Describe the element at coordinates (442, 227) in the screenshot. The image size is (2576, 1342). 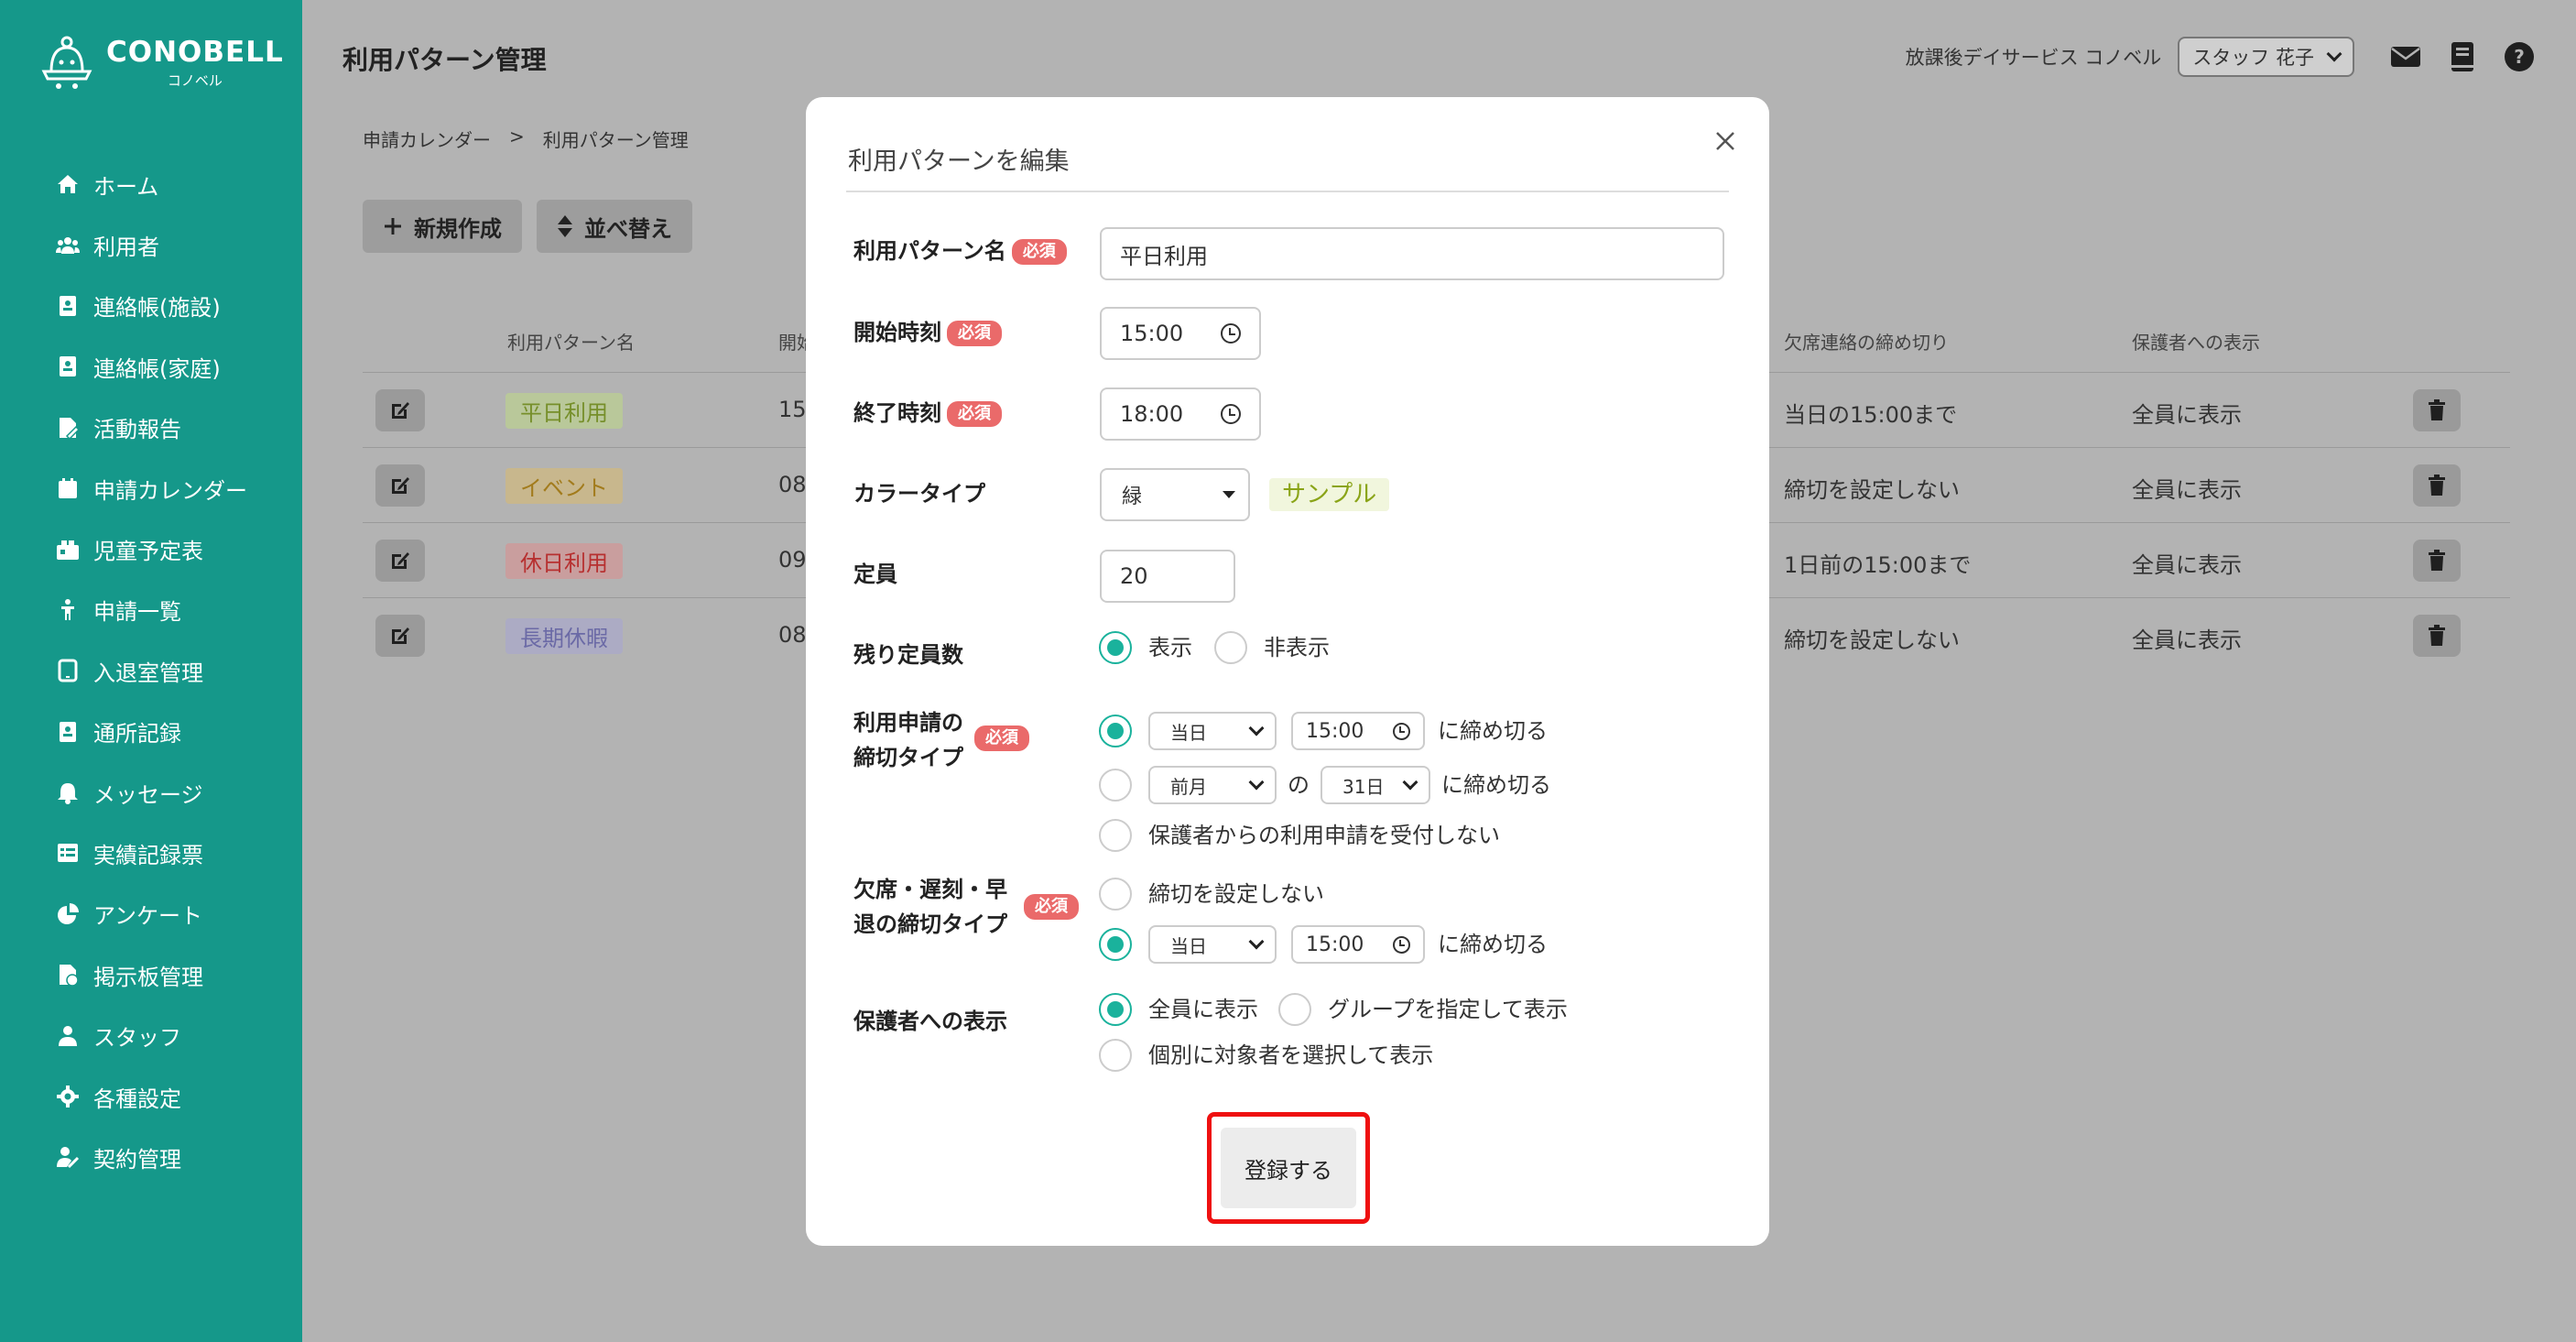
I see `new-button: 新規作成` at that location.